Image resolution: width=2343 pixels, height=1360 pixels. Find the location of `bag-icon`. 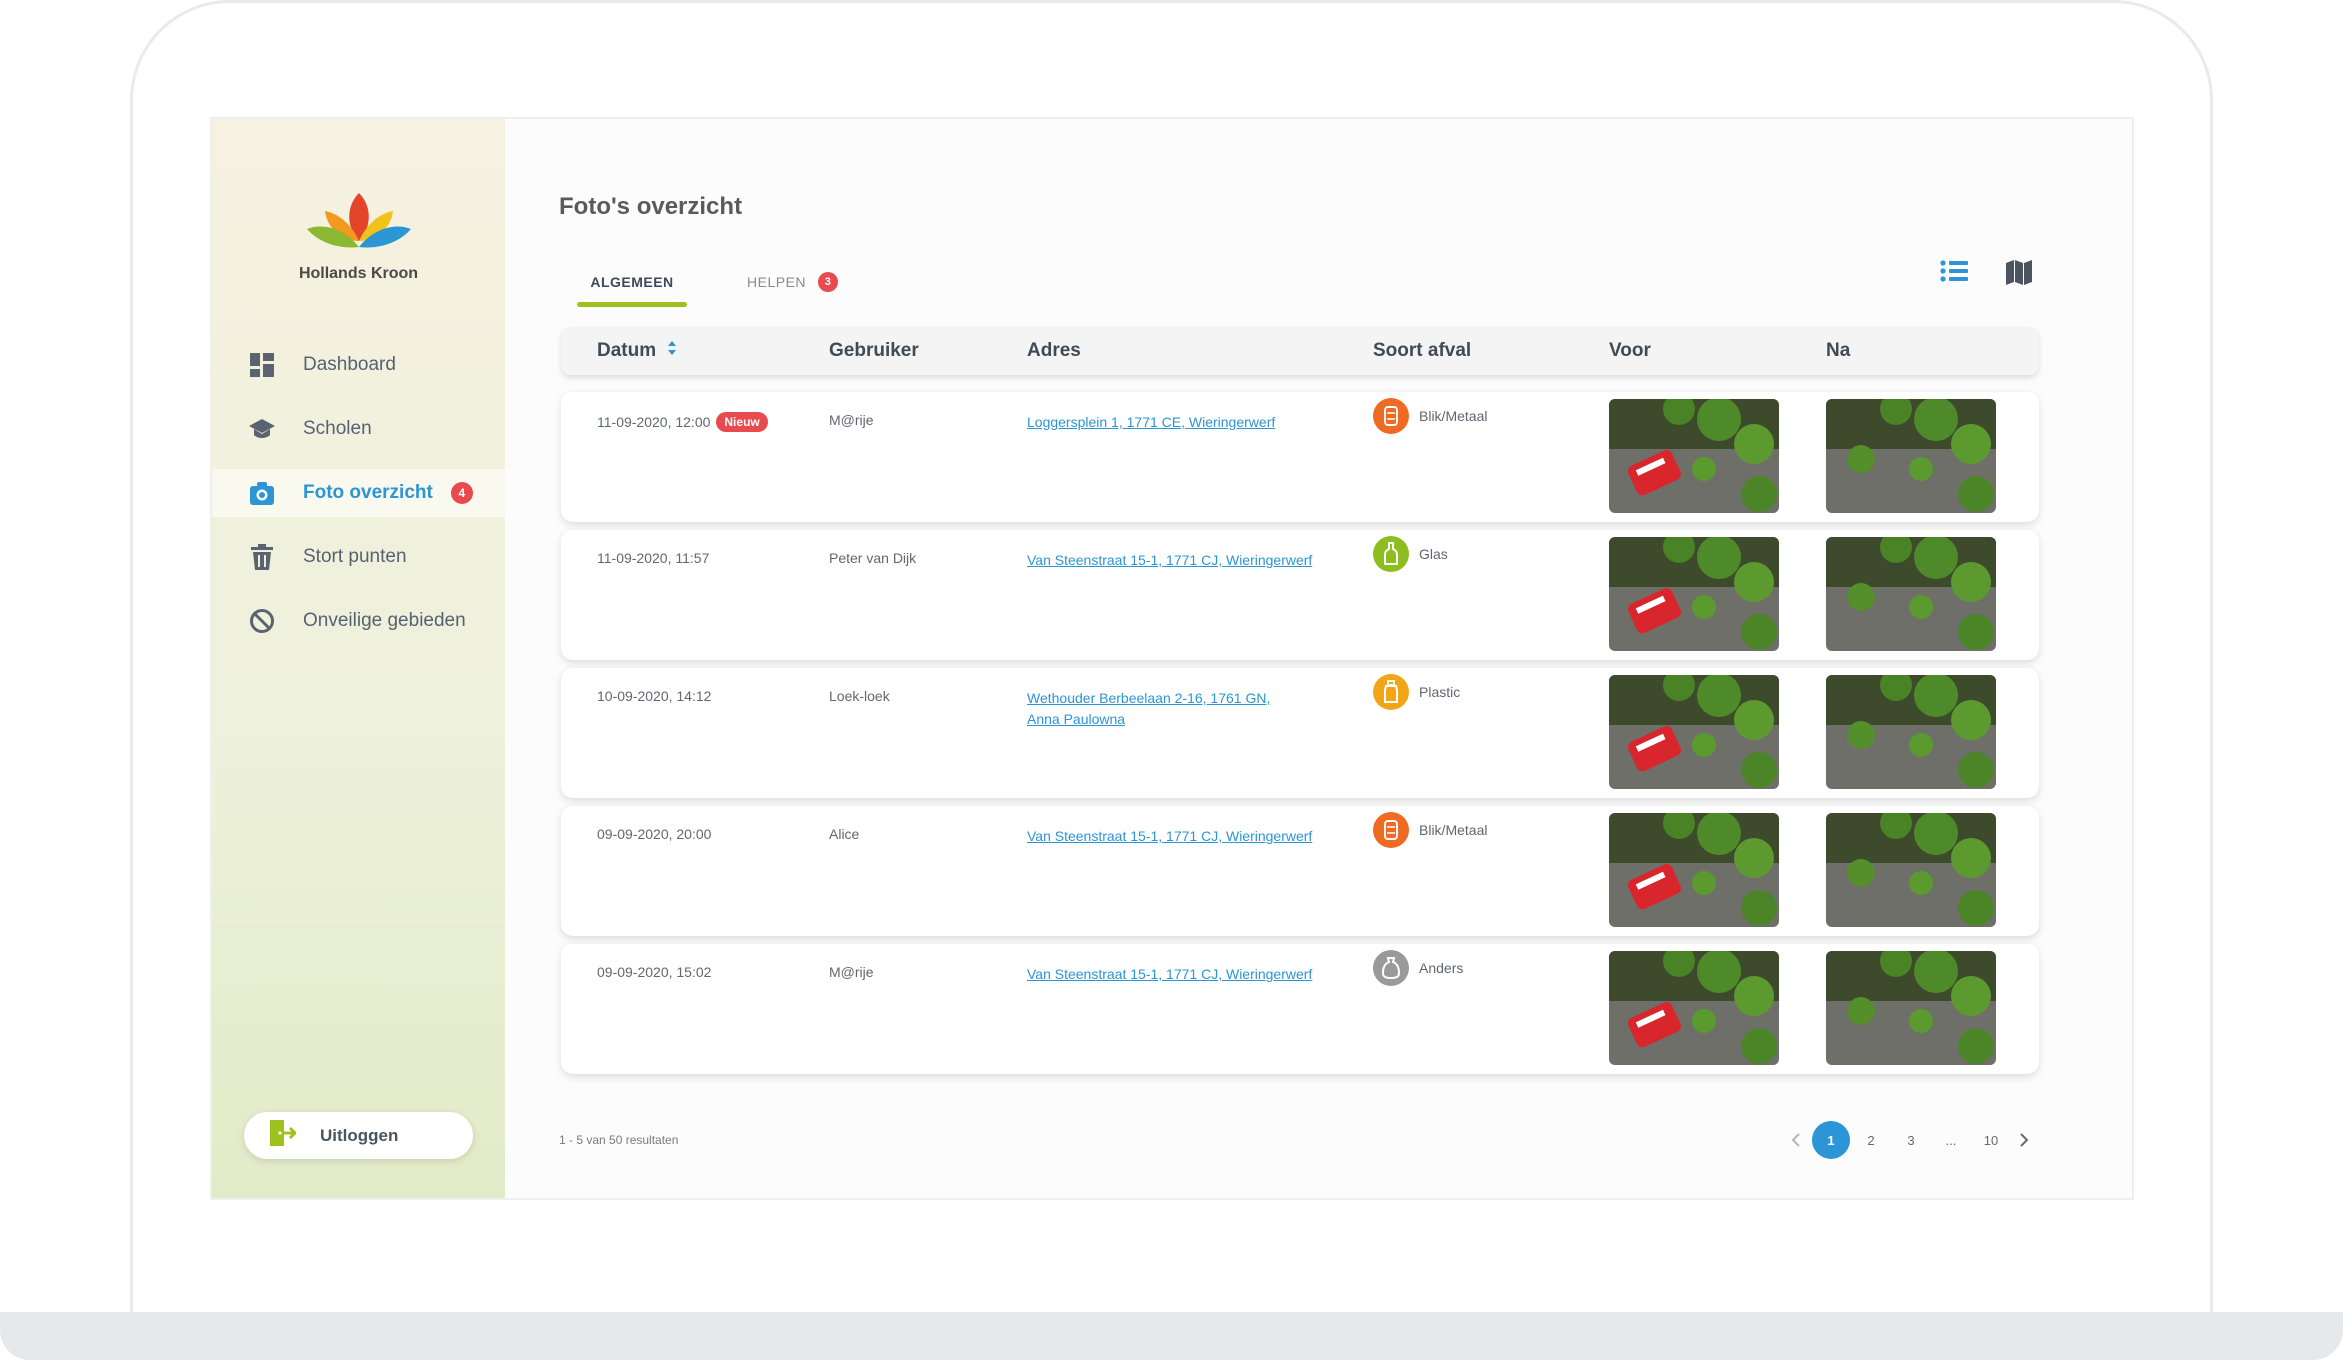

bag-icon is located at coordinates (1391, 968).